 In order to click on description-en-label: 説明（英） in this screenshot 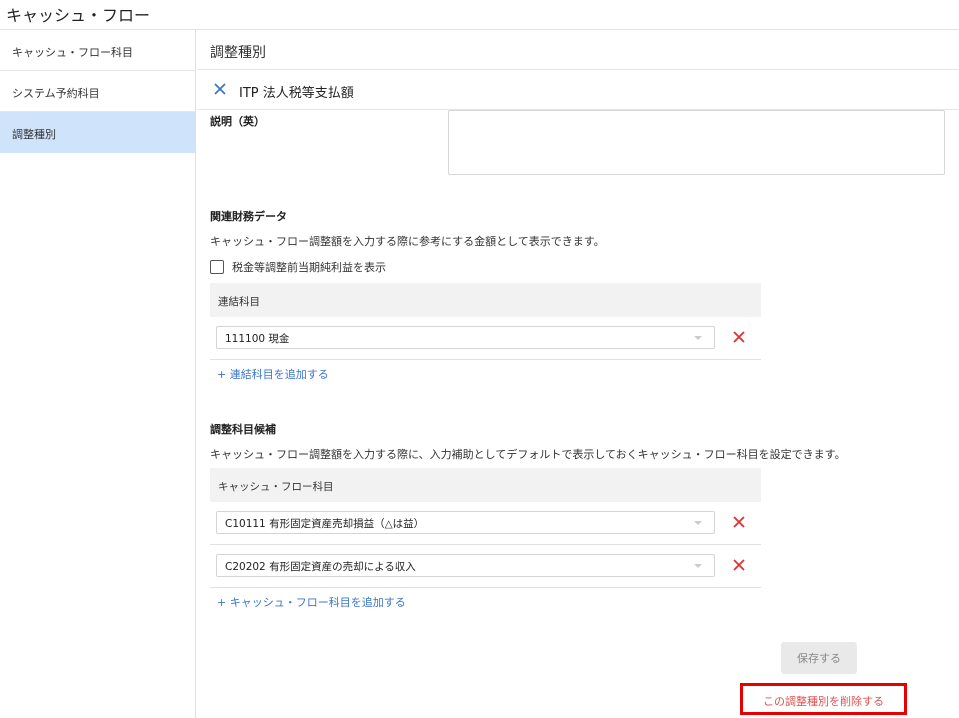, I will do `click(237, 121)`.